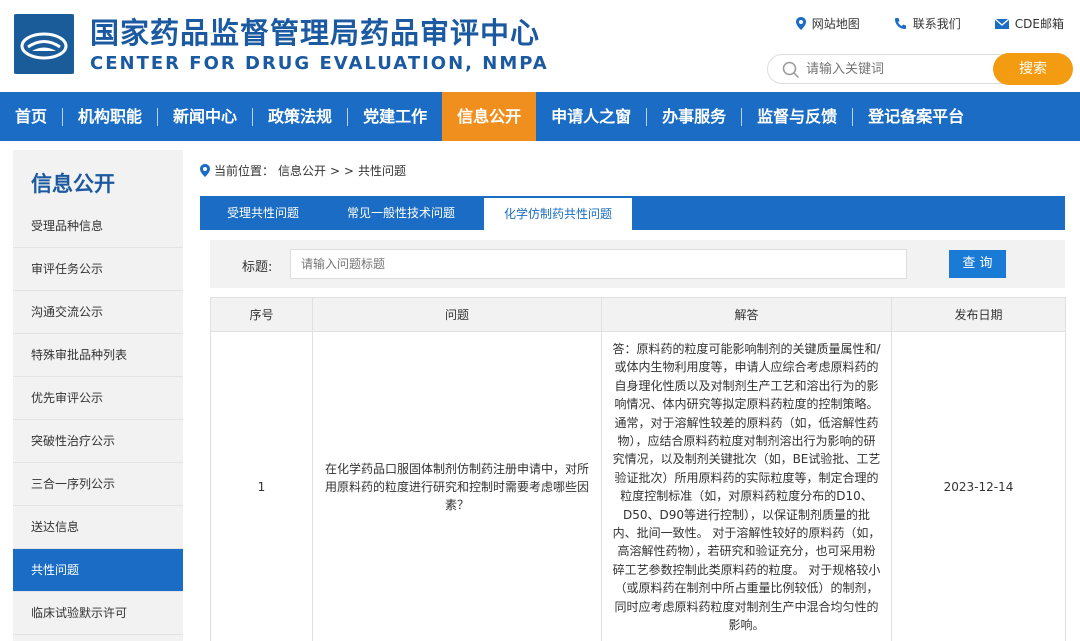 The image size is (1080, 641). What do you see at coordinates (916, 116) in the screenshot?
I see `nav-item-registration: 登记备案平台` at bounding box center [916, 116].